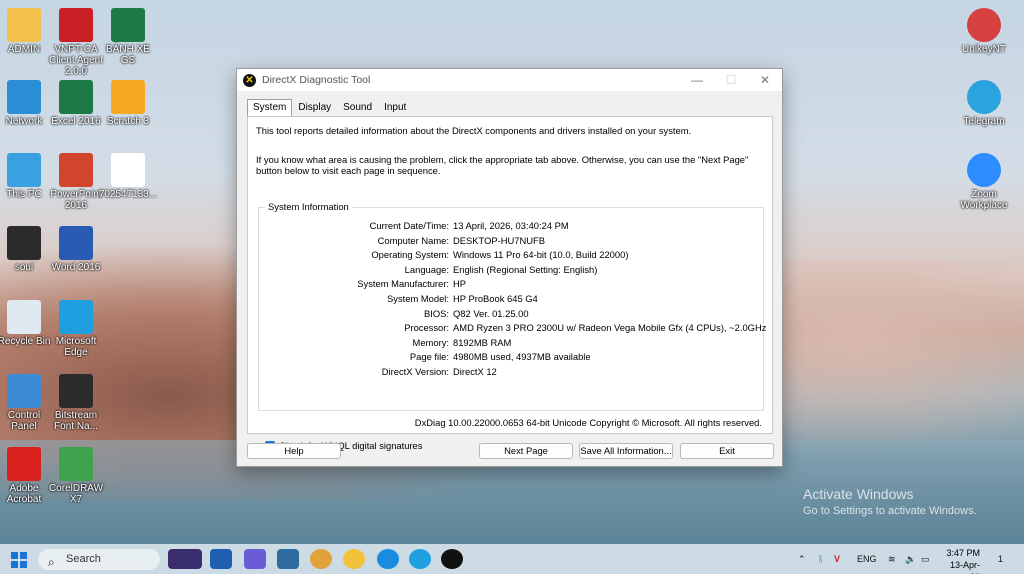 The width and height of the screenshot is (1024, 574). Describe the element at coordinates (460, 284) in the screenshot. I see `info-value: HP` at that location.